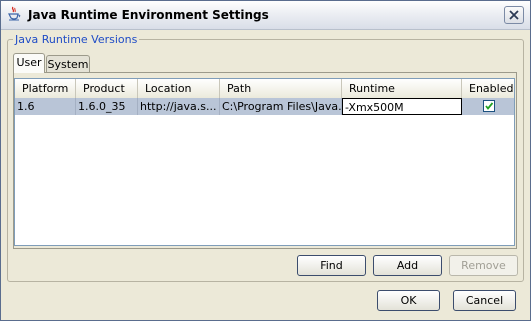  I want to click on column-header-product: Product, so click(107, 88).